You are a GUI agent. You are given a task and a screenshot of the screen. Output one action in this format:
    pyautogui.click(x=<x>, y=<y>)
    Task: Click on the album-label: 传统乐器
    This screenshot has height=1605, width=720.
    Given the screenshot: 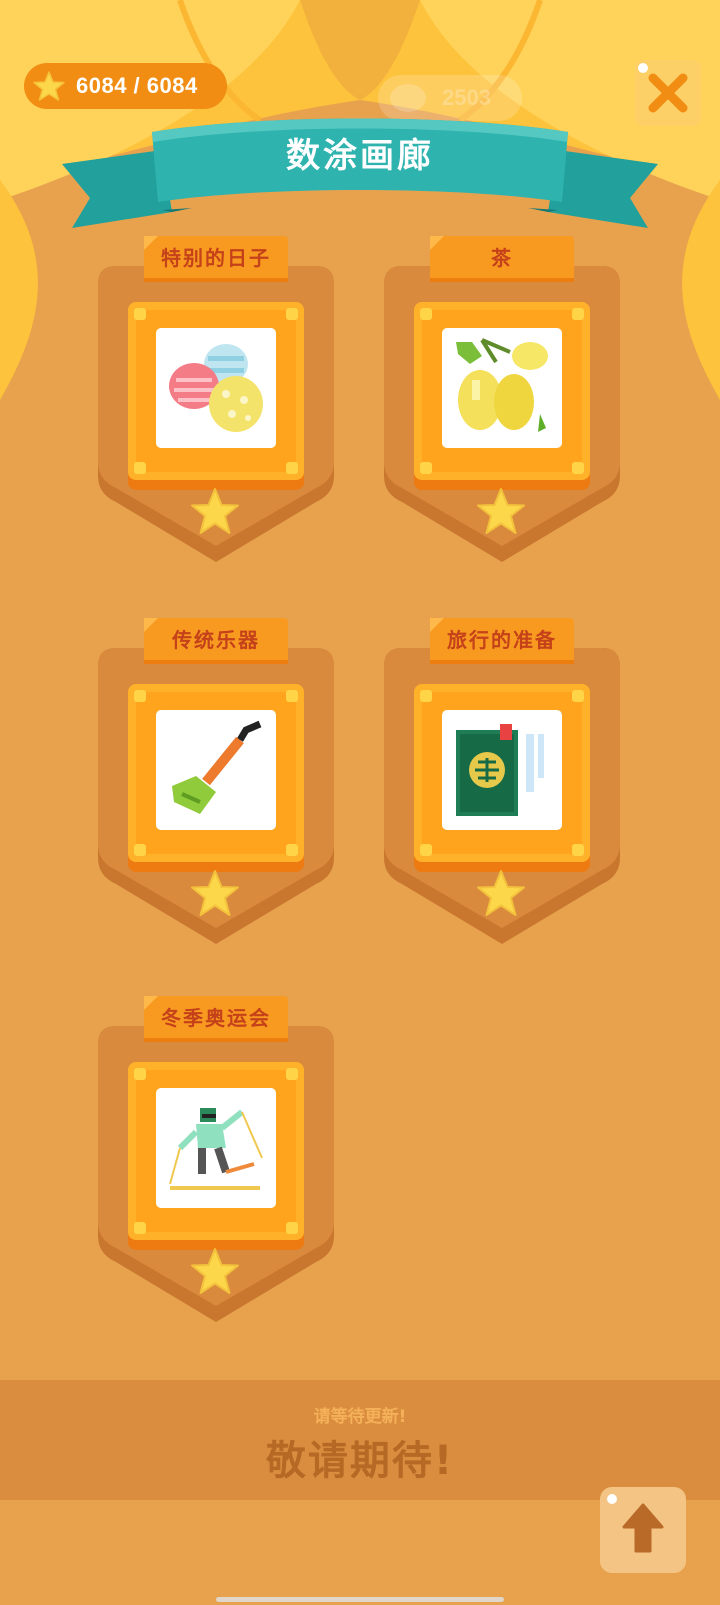 What is the action you would take?
    pyautogui.click(x=216, y=640)
    